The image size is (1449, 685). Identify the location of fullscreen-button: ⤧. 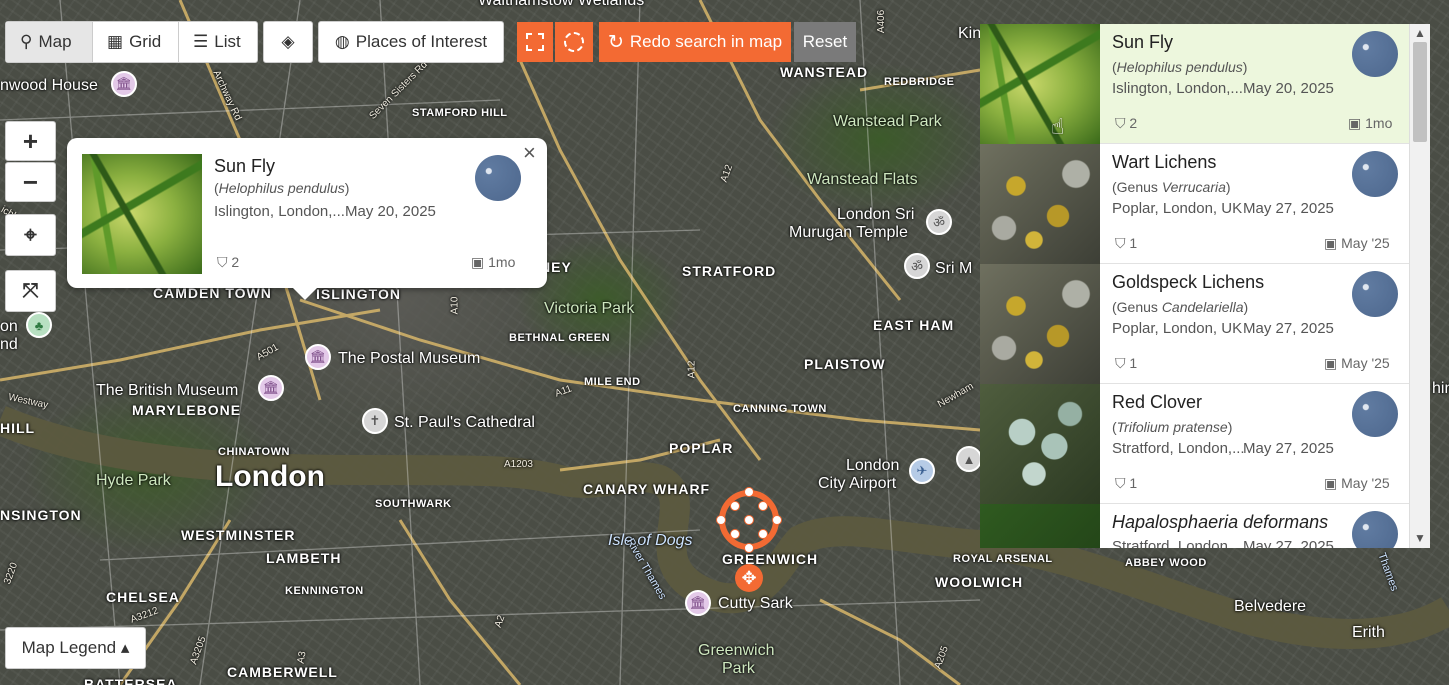
(30, 291).